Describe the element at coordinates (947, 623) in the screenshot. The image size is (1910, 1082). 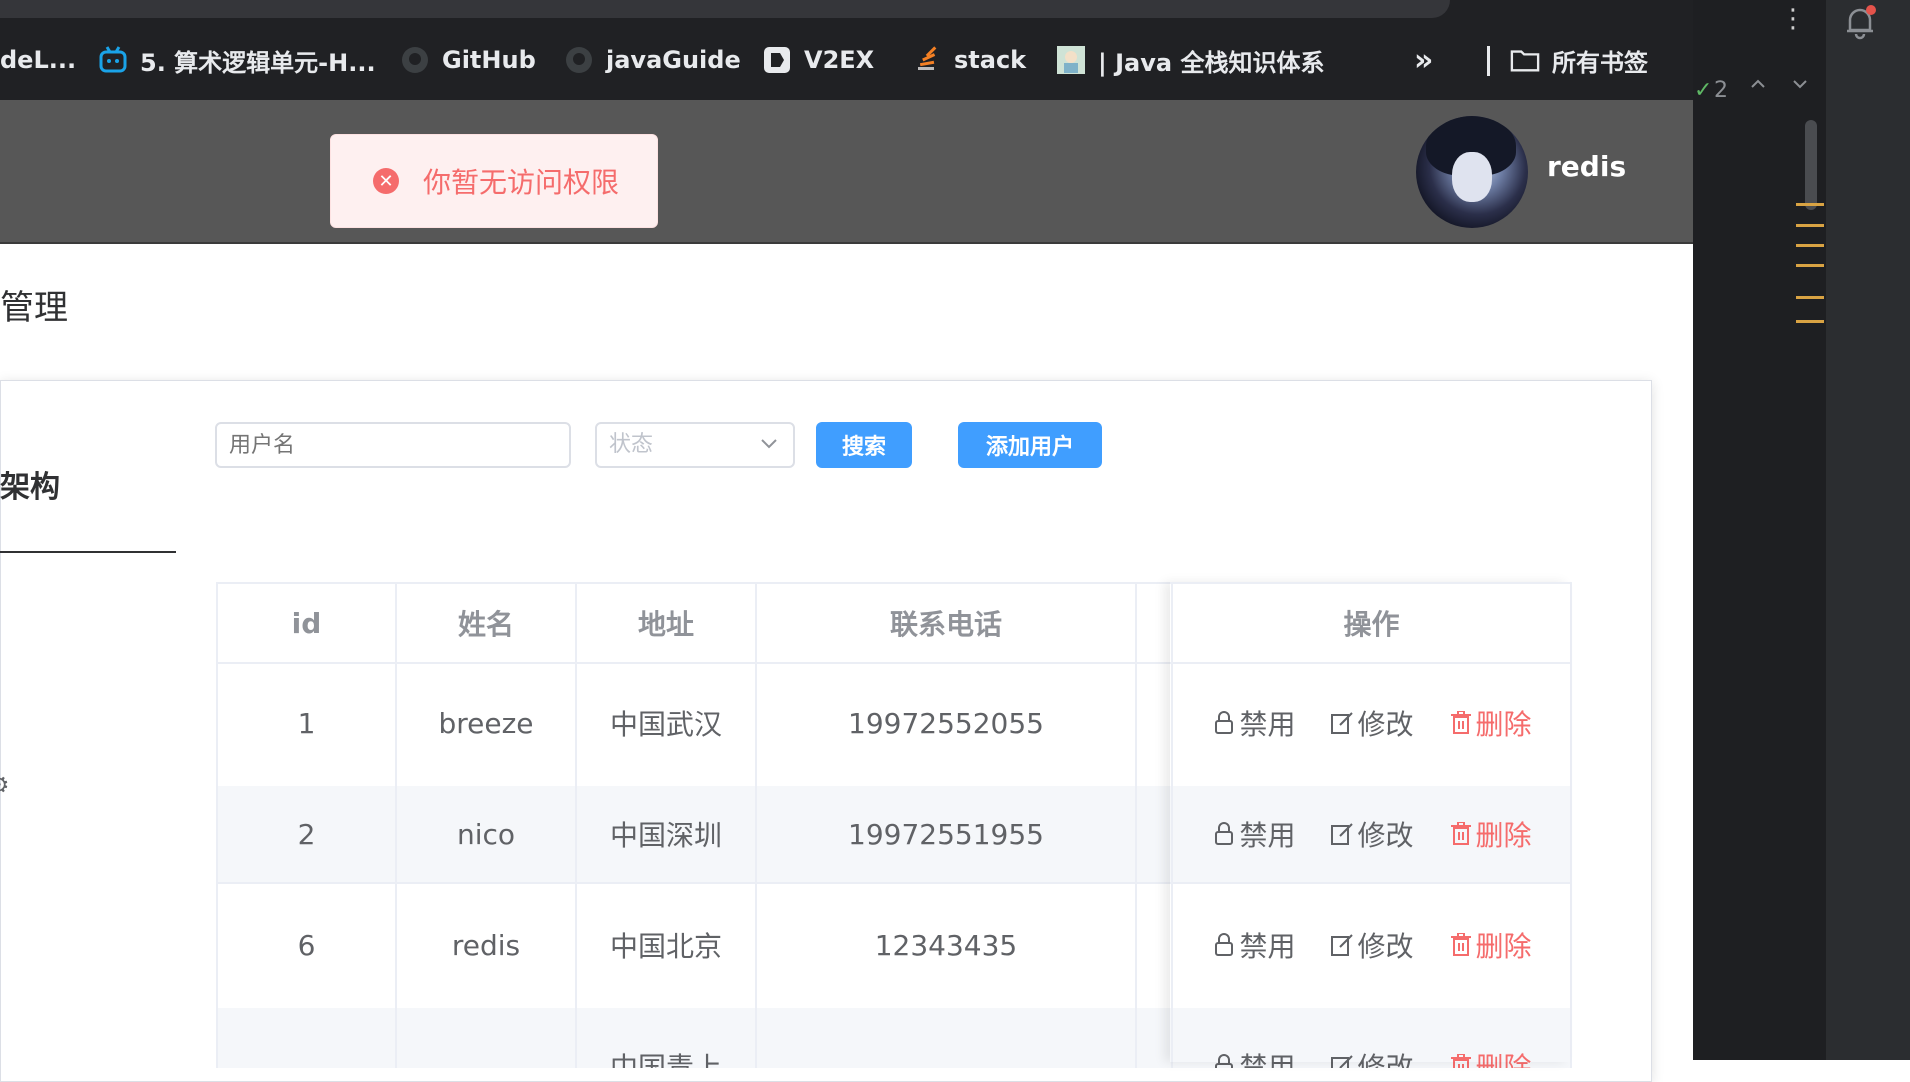
I see `header-phone: 联系电话` at that location.